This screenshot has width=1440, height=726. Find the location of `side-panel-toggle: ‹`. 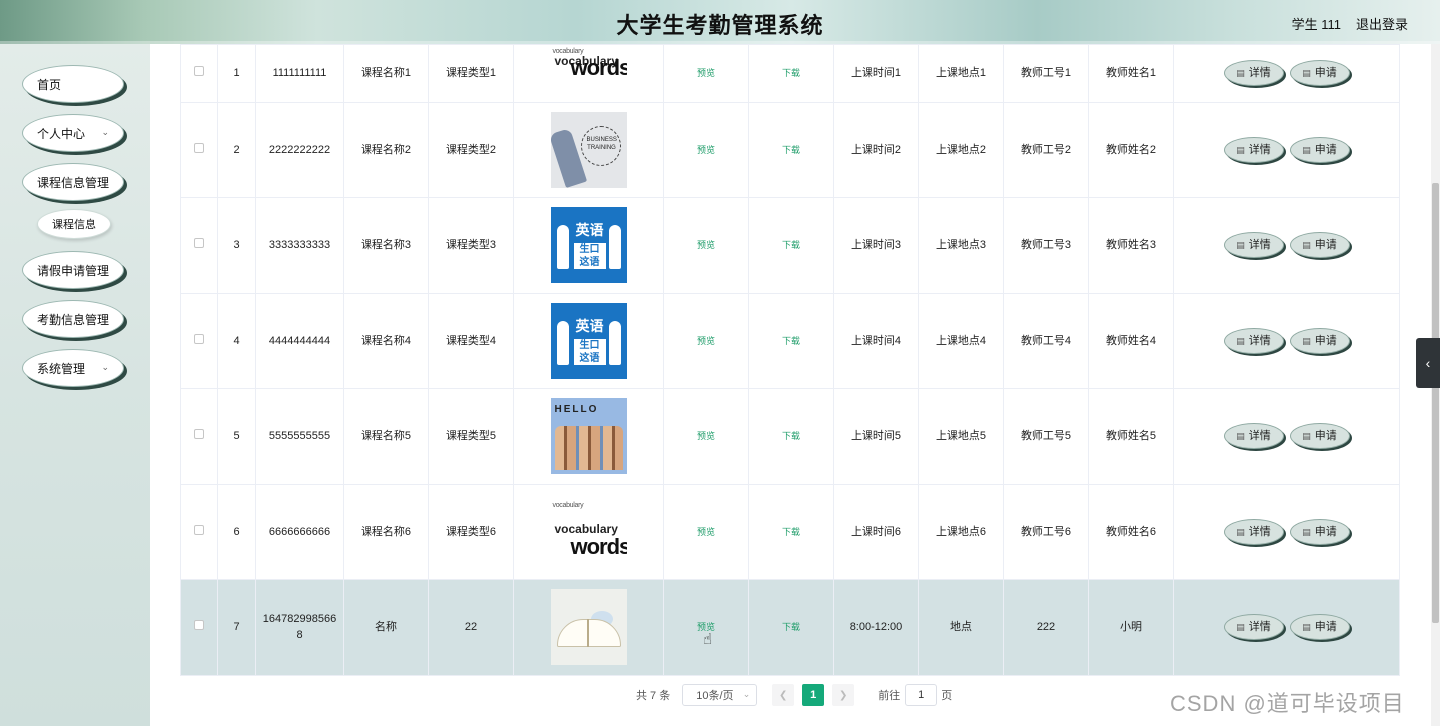

side-panel-toggle: ‹ is located at coordinates (1428, 363).